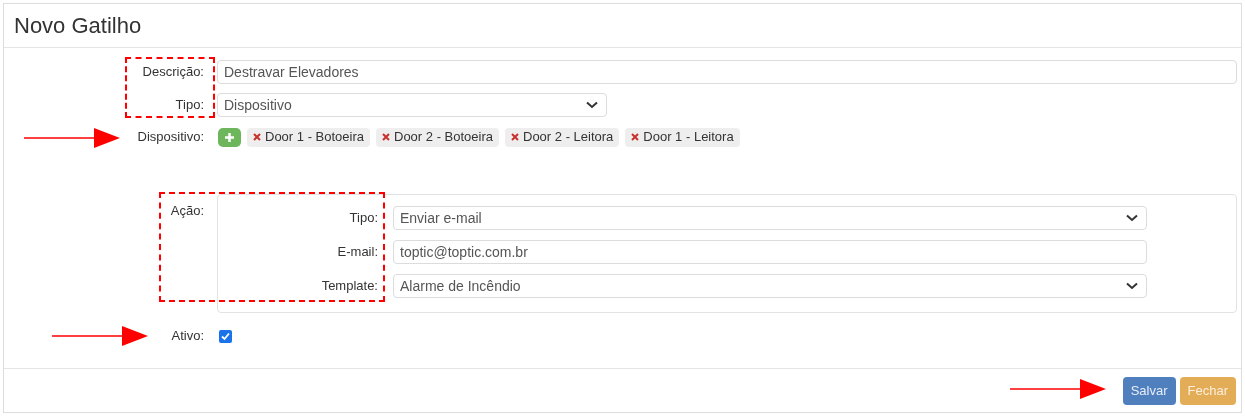 This screenshot has width=1245, height=417. Describe the element at coordinates (349, 286) in the screenshot. I see `field-label: Template:` at that location.